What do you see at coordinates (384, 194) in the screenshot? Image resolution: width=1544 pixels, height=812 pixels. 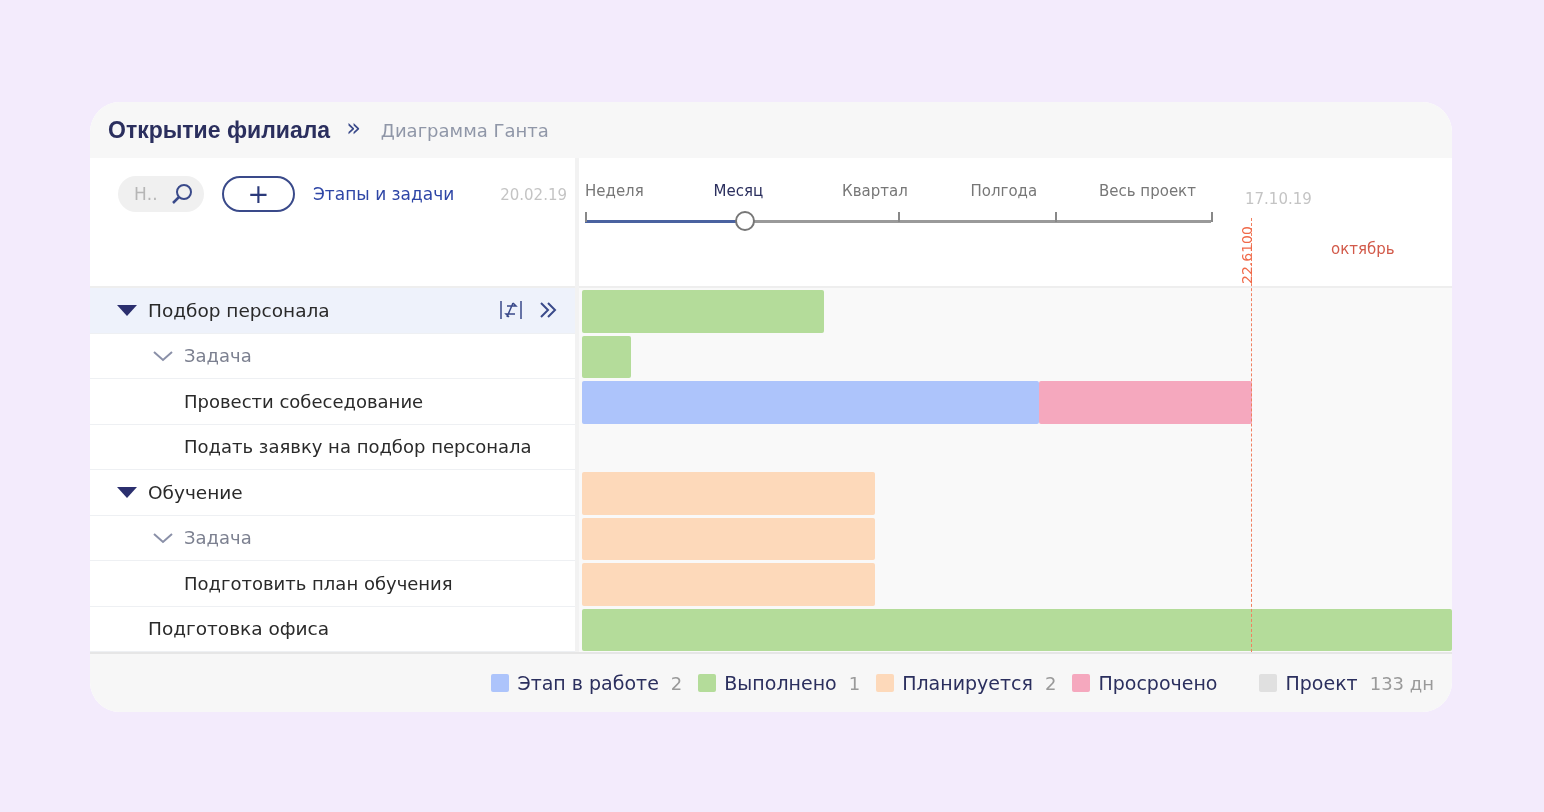 I see `view-link: Этапы и задачи` at bounding box center [384, 194].